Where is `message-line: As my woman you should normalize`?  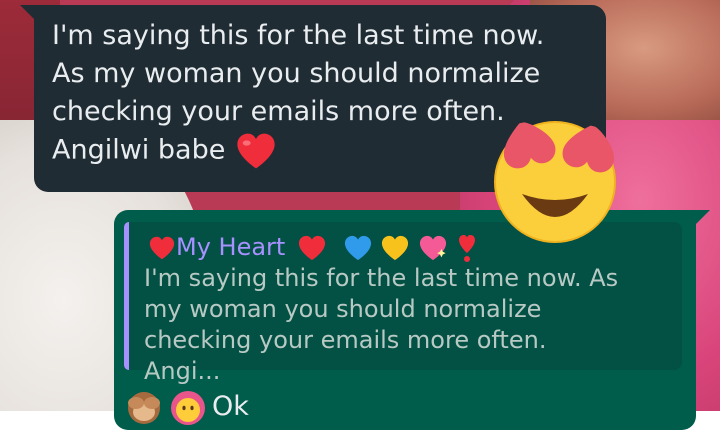 message-line: As my woman you should normalize is located at coordinates (296, 73).